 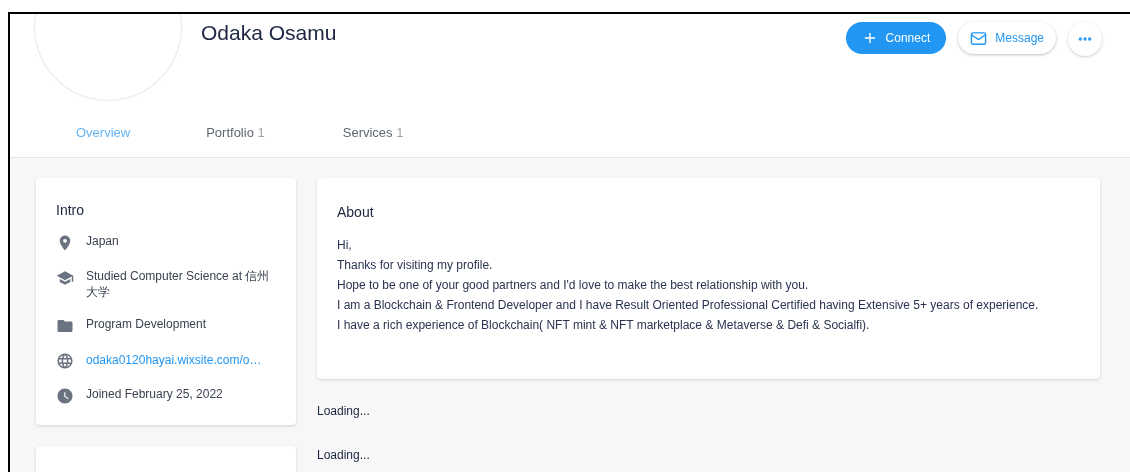 What do you see at coordinates (979, 38) in the screenshot?
I see `mail-icon` at bounding box center [979, 38].